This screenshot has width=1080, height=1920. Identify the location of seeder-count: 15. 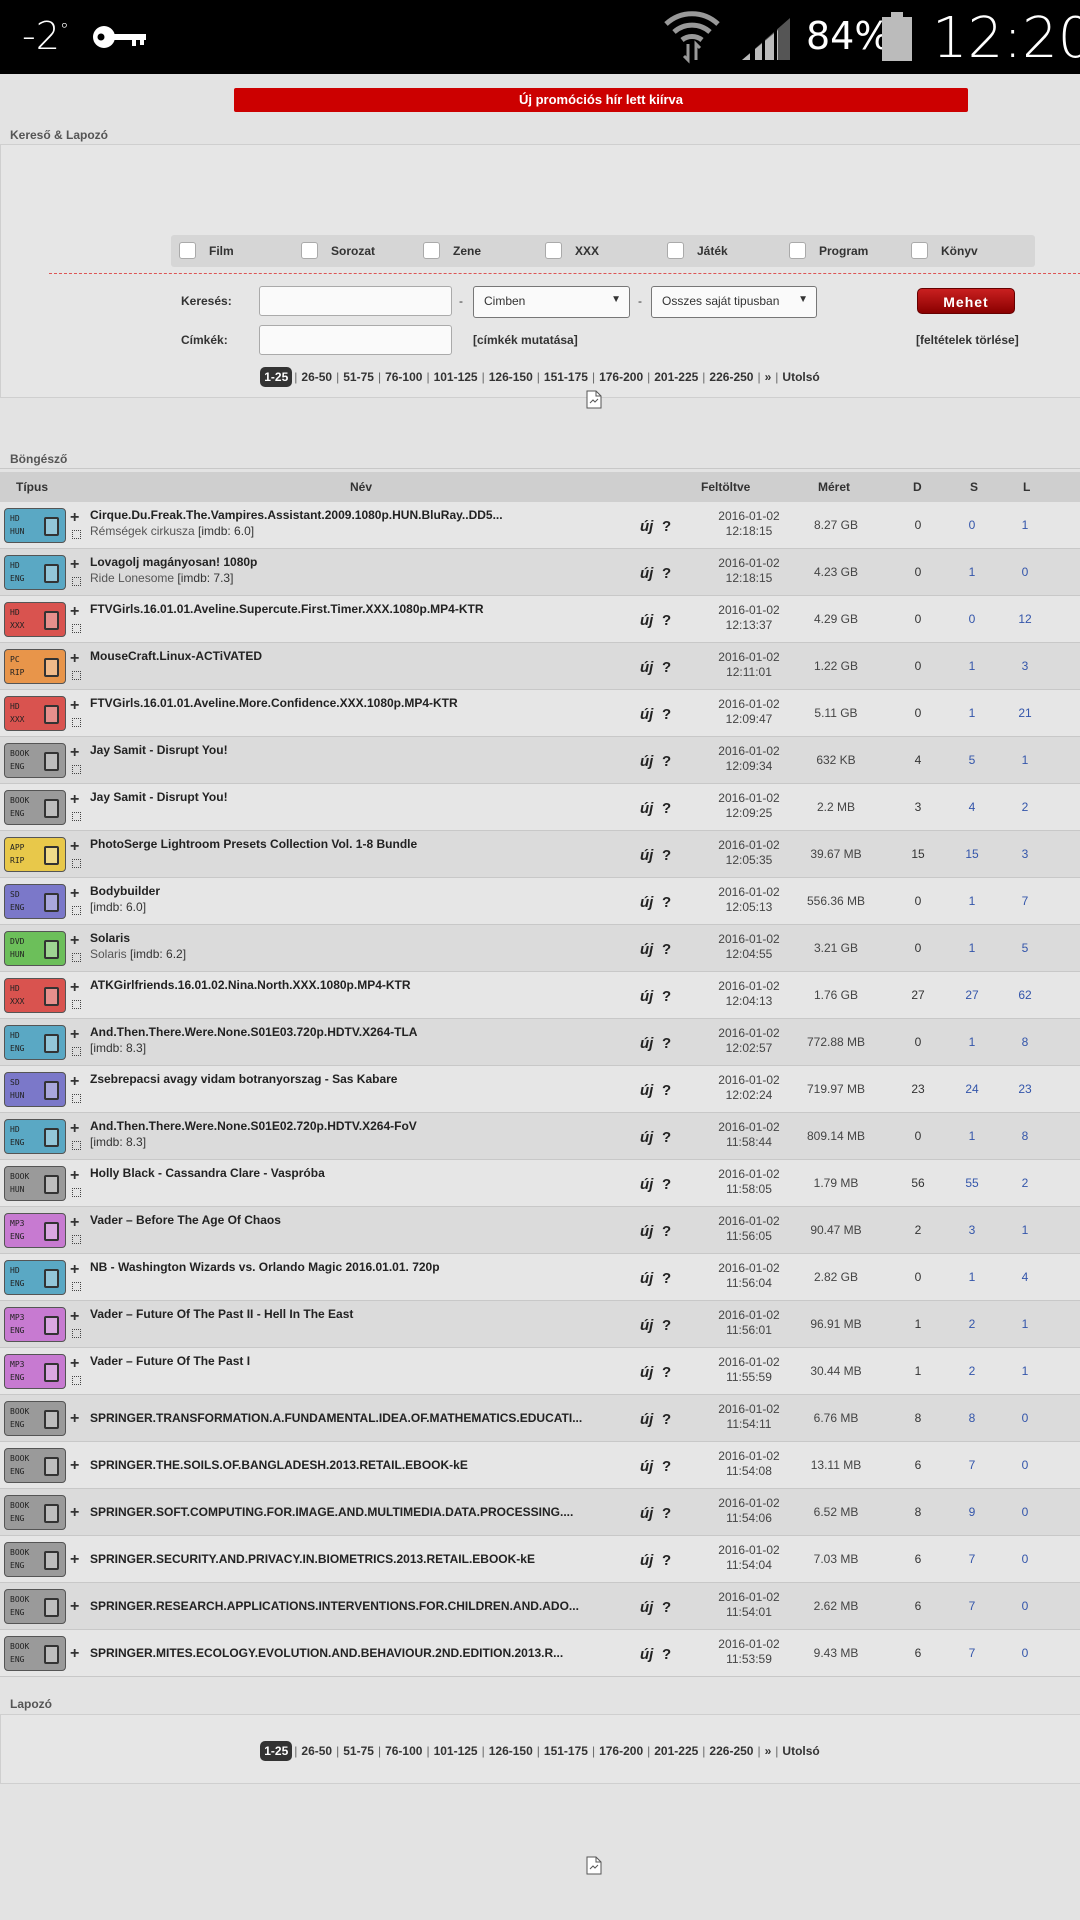
(972, 854).